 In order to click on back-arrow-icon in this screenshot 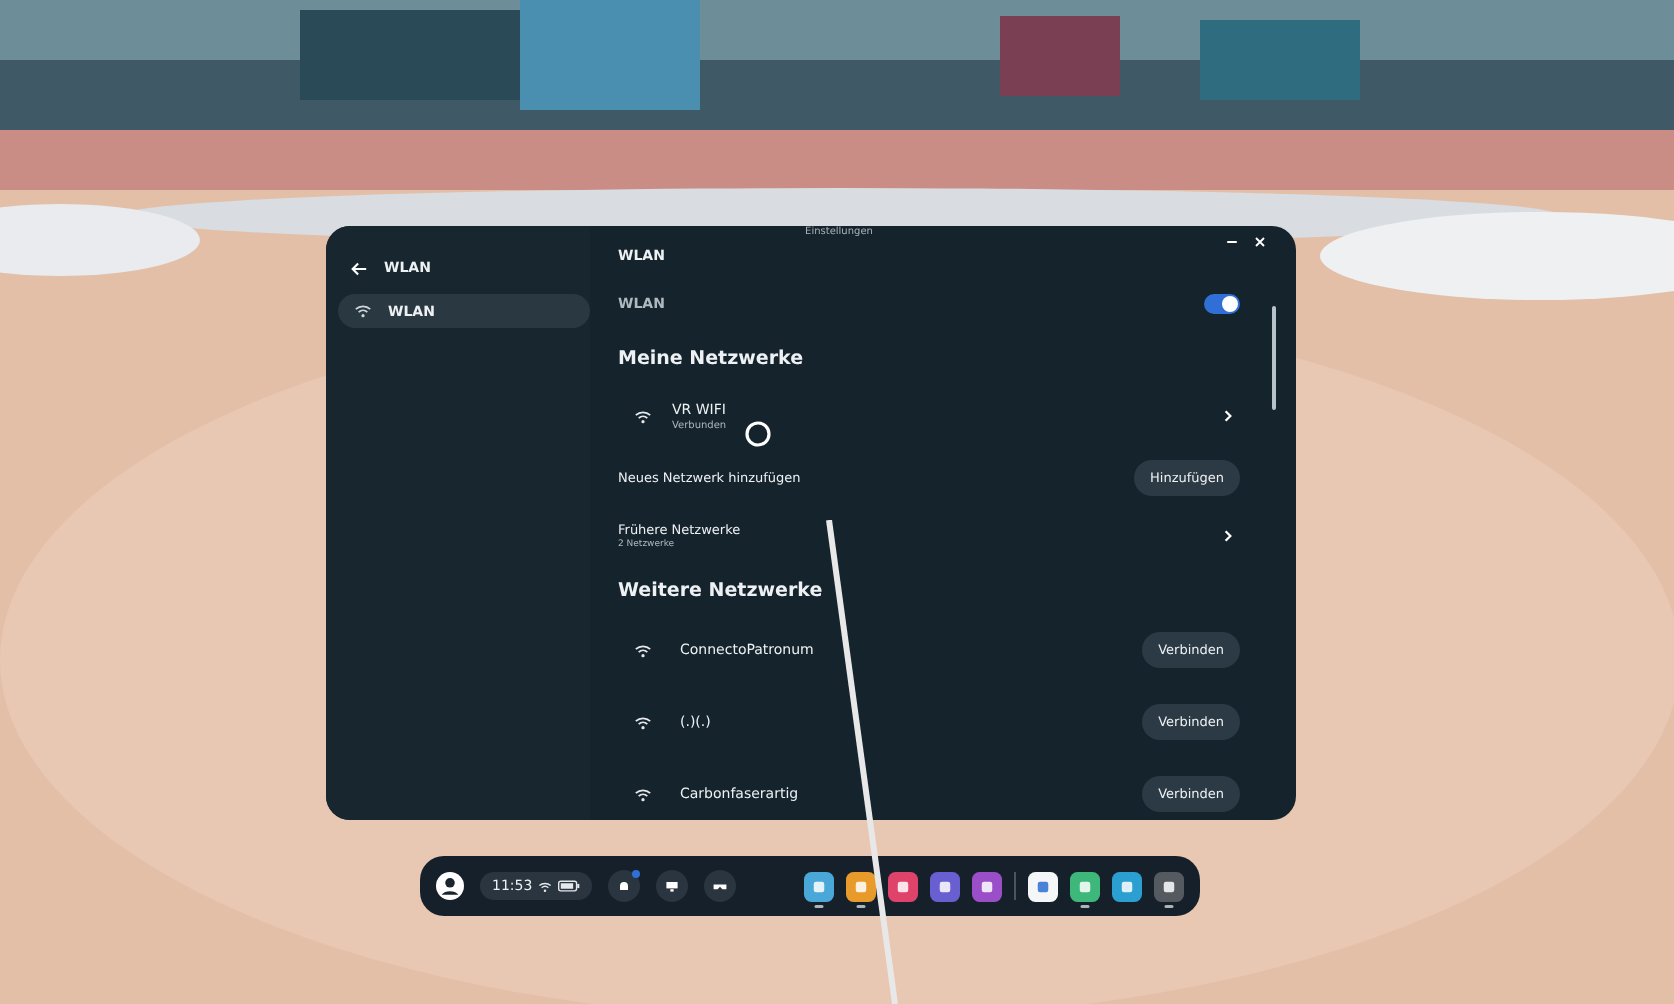, I will do `click(359, 268)`.